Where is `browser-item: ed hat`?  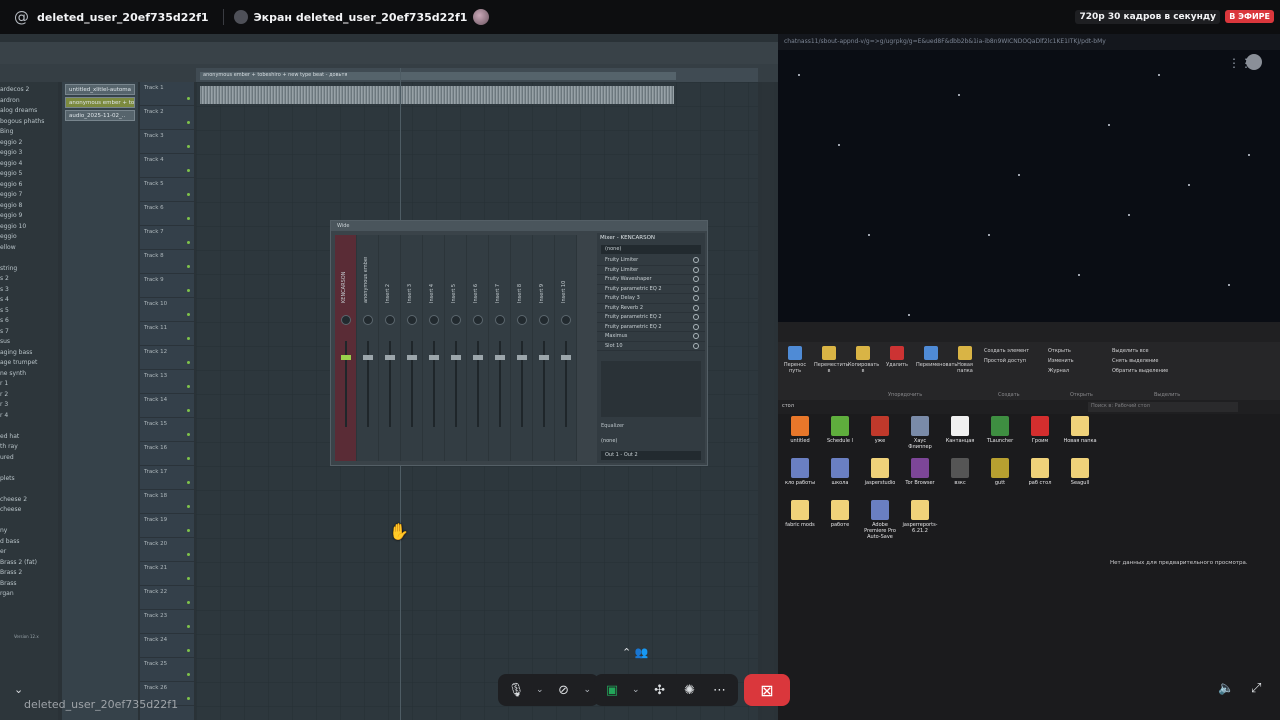 browser-item: ed hat is located at coordinates (29, 438).